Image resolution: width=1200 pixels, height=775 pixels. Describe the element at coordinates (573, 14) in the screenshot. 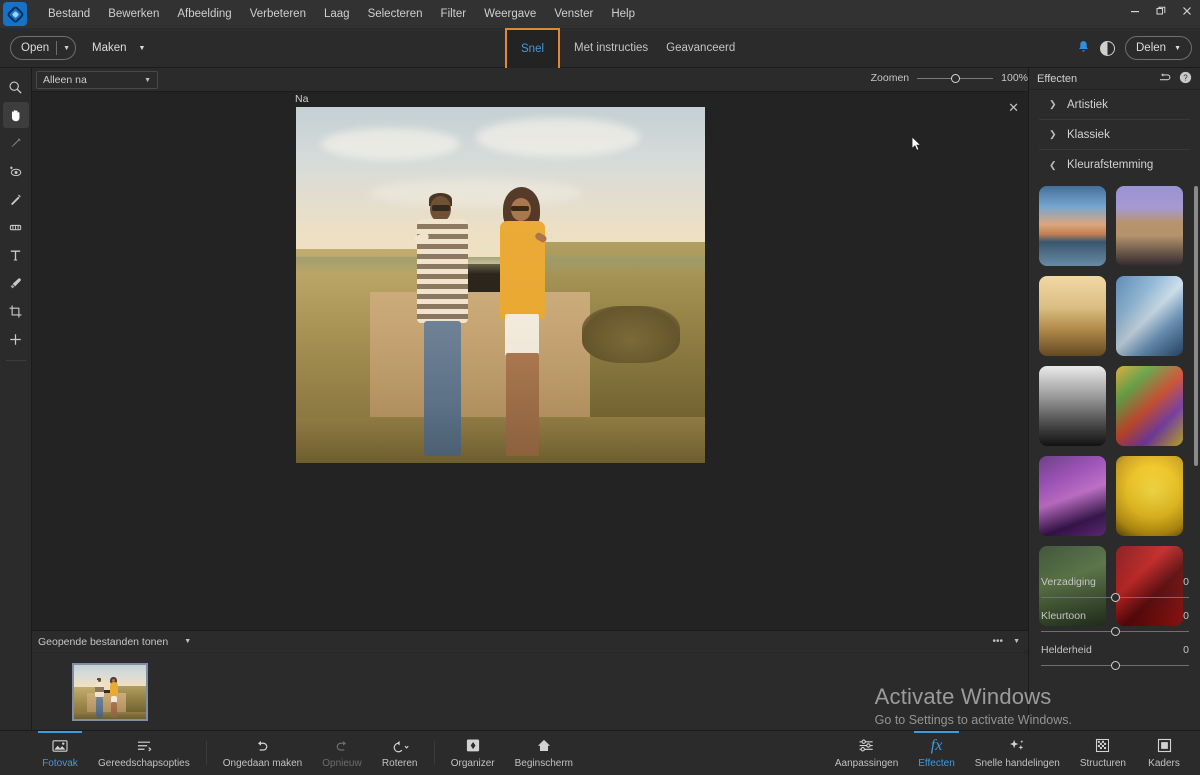

I see `menu-item-venster: Venster` at that location.